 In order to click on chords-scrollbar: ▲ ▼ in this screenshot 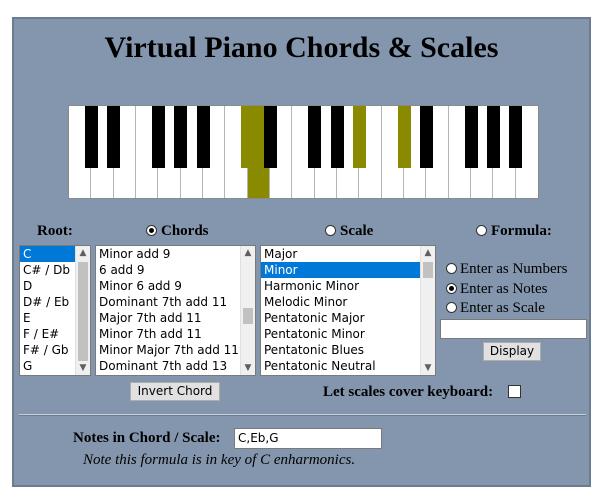, I will do `click(247, 310)`.